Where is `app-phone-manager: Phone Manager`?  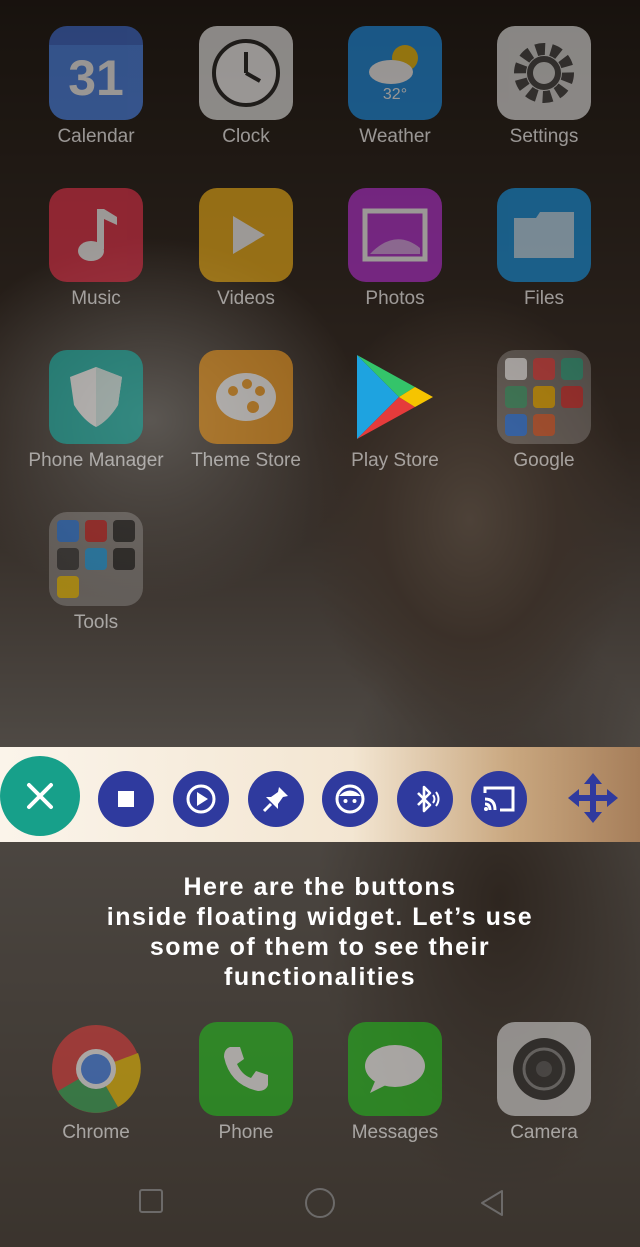 app-phone-manager: Phone Manager is located at coordinates (96, 411).